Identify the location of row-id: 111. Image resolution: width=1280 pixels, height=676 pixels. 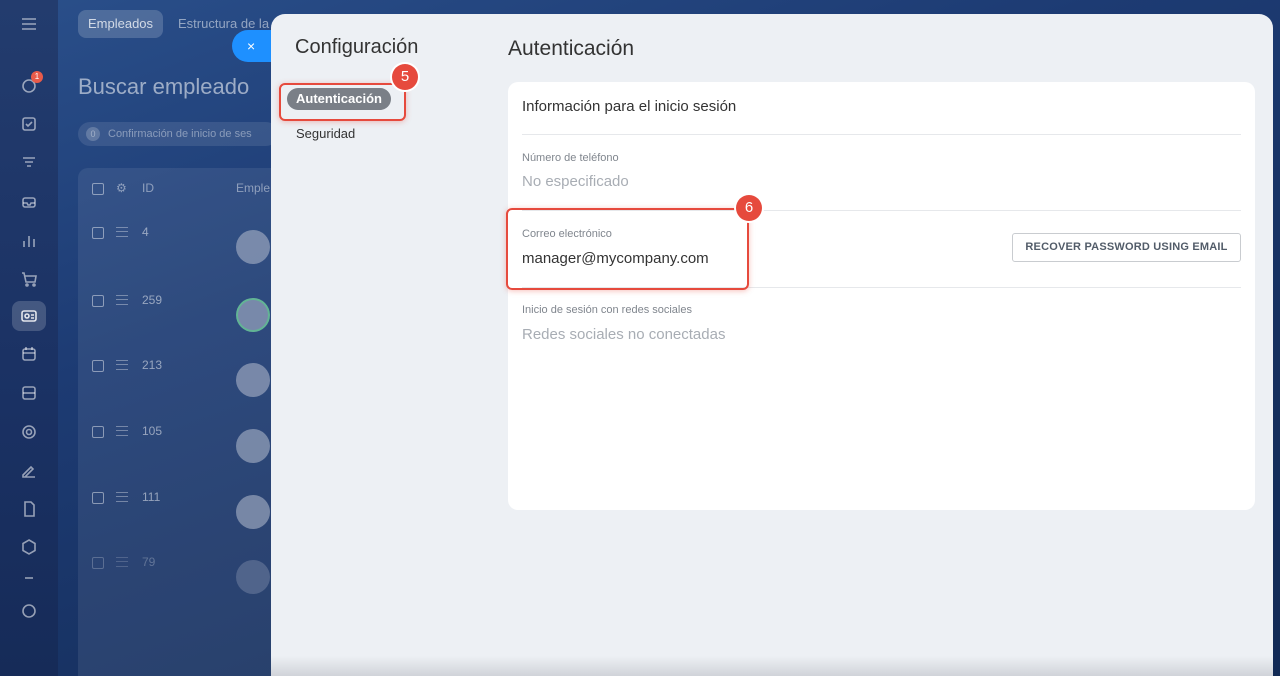
(151, 497).